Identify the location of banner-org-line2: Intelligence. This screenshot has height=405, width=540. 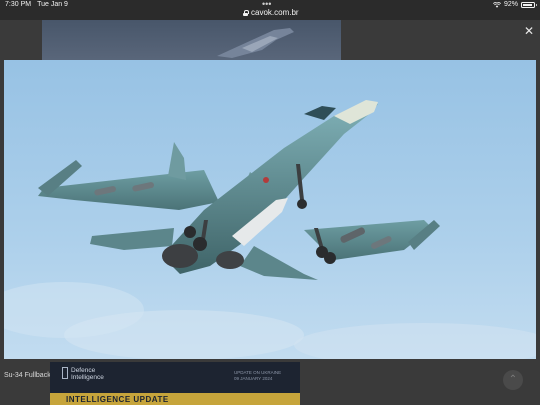
(87, 377).